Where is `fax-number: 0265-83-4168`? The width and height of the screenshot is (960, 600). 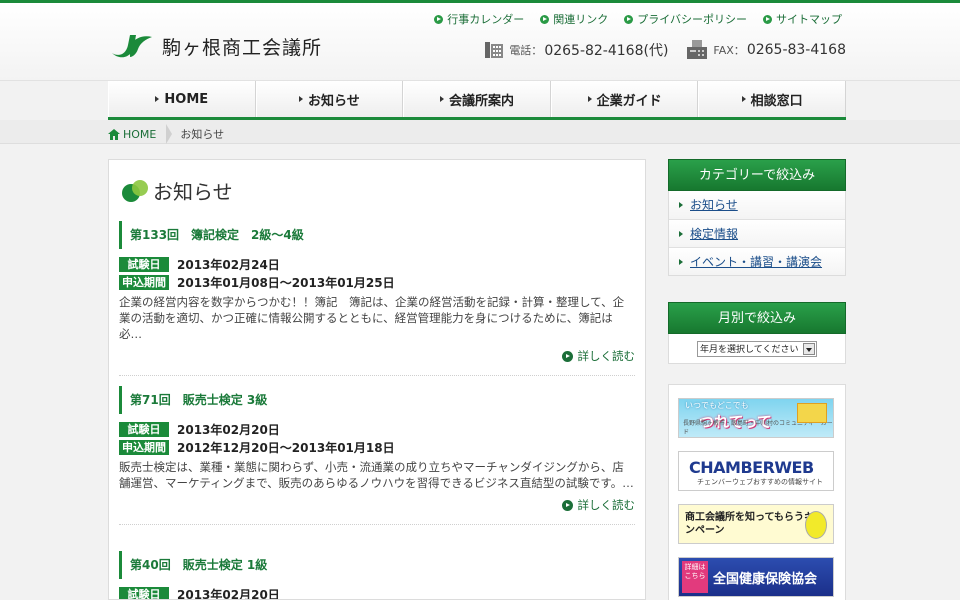
fax-number: 0265-83-4168 is located at coordinates (796, 50).